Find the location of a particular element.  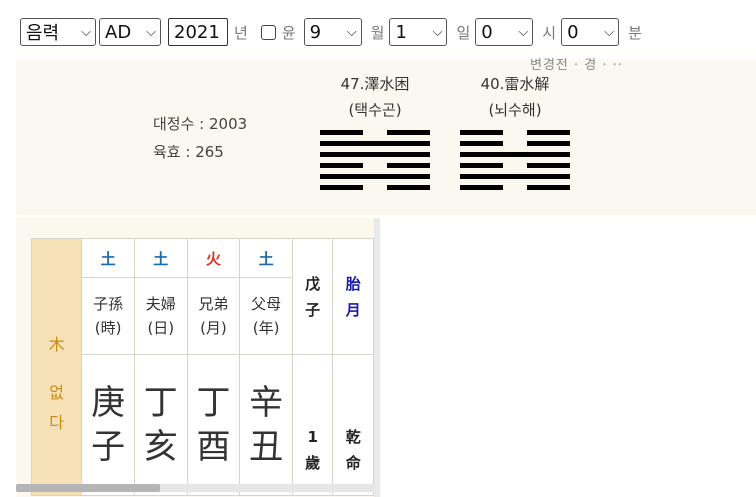

element-cell: 火 is located at coordinates (213, 258).